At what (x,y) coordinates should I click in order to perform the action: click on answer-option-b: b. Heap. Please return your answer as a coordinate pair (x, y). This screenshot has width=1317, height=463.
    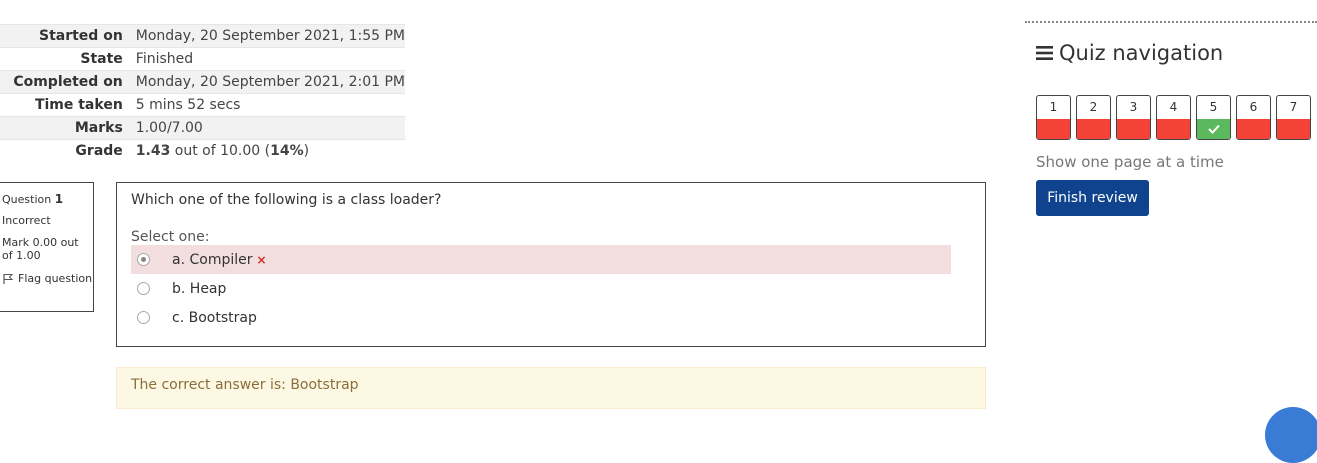
    Looking at the image, I should click on (541, 288).